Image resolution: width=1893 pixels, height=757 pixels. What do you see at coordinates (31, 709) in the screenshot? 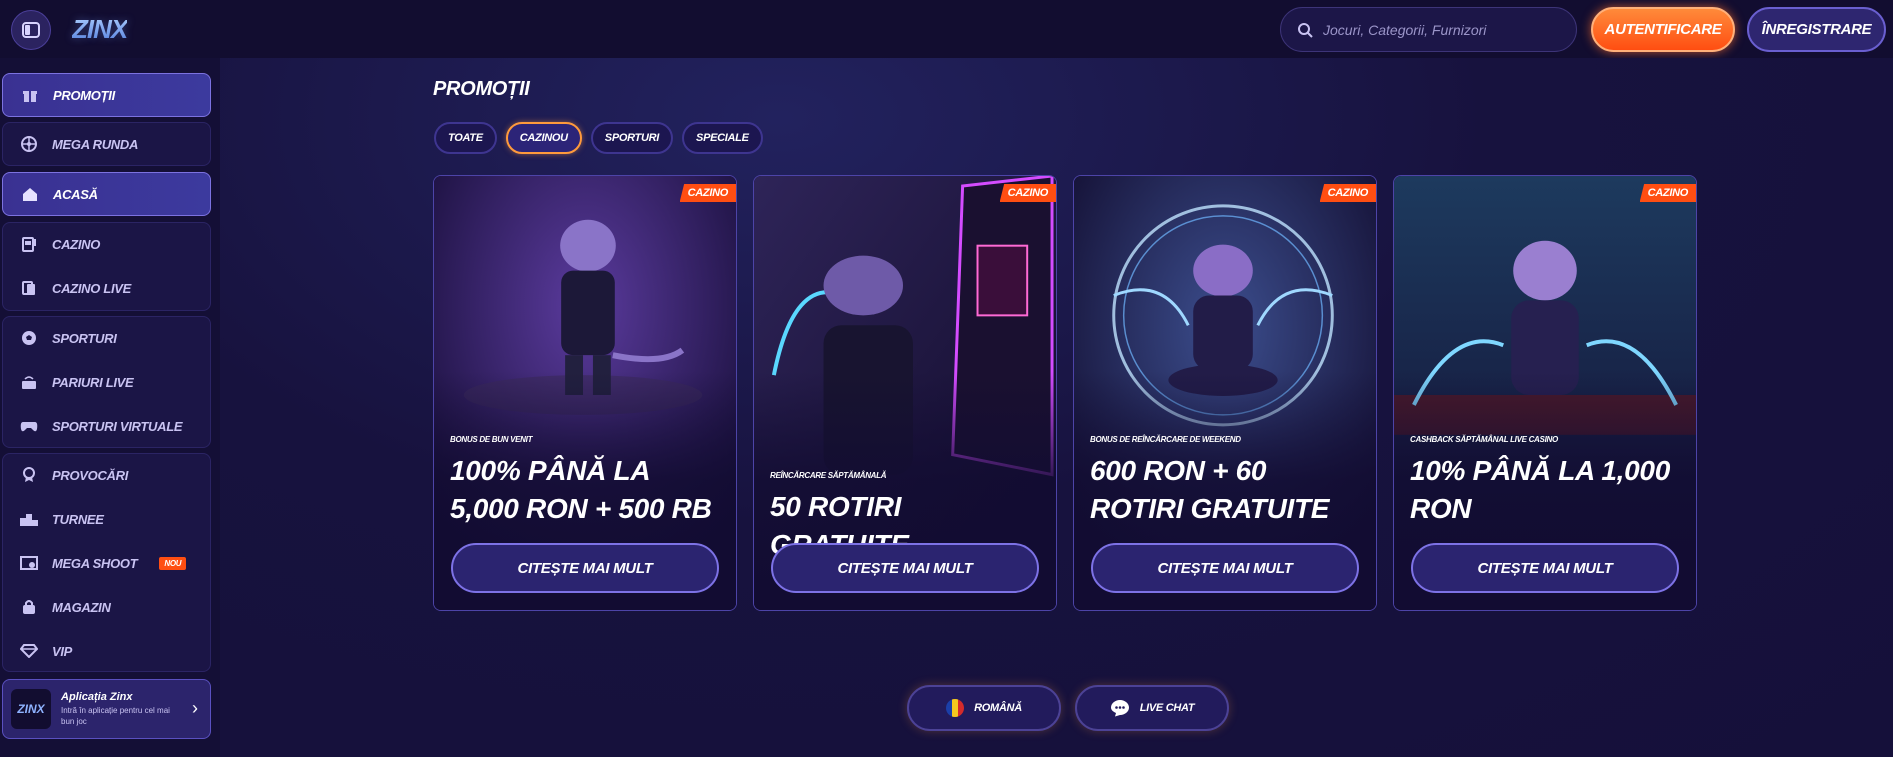
I see `app-logo: ZINX` at bounding box center [31, 709].